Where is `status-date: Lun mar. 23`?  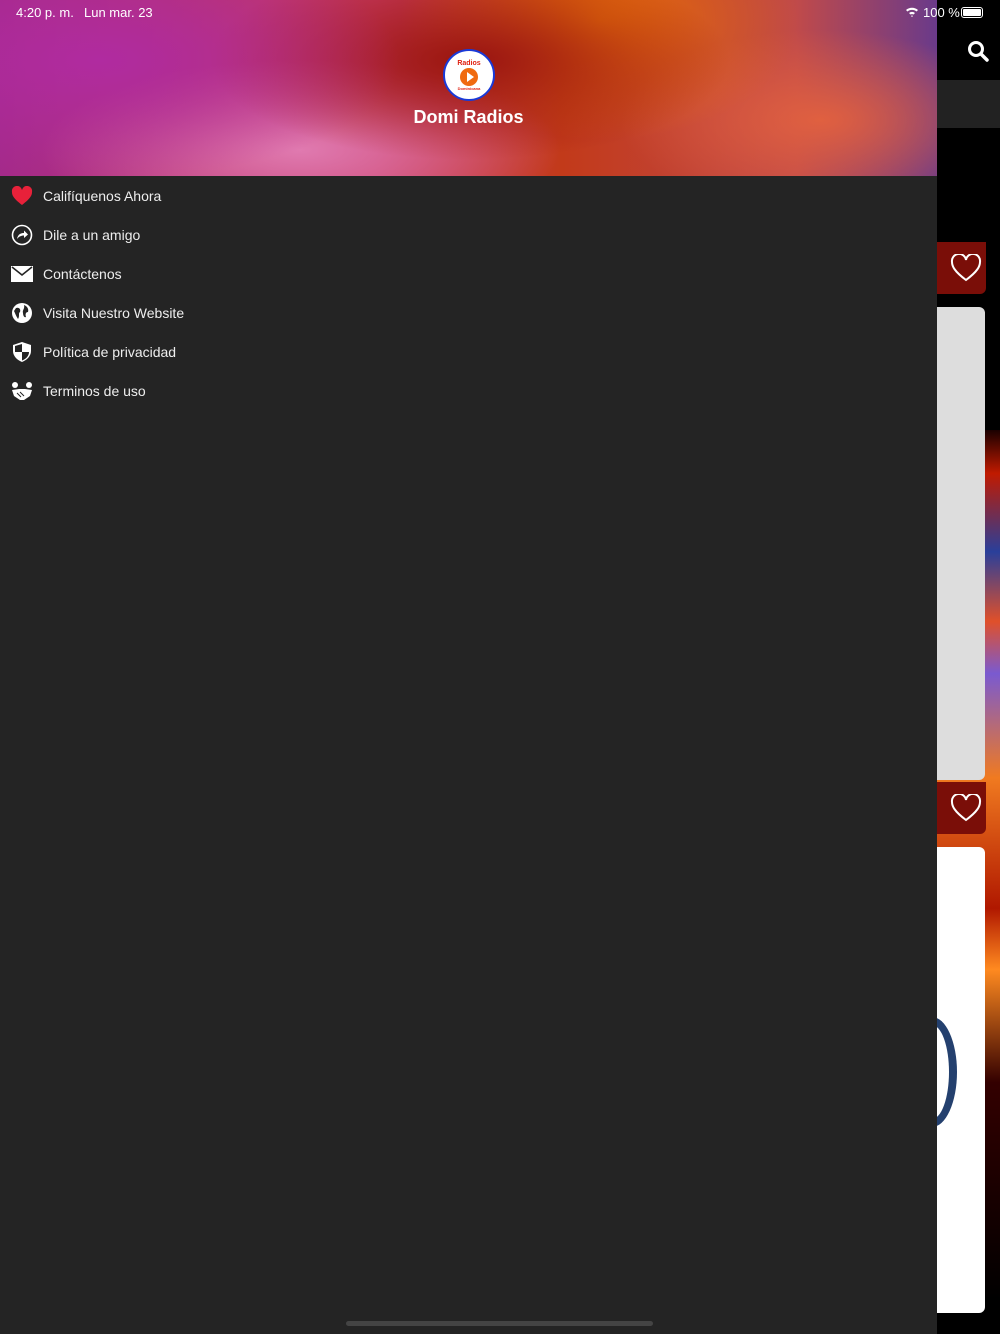 status-date: Lun mar. 23 is located at coordinates (118, 12).